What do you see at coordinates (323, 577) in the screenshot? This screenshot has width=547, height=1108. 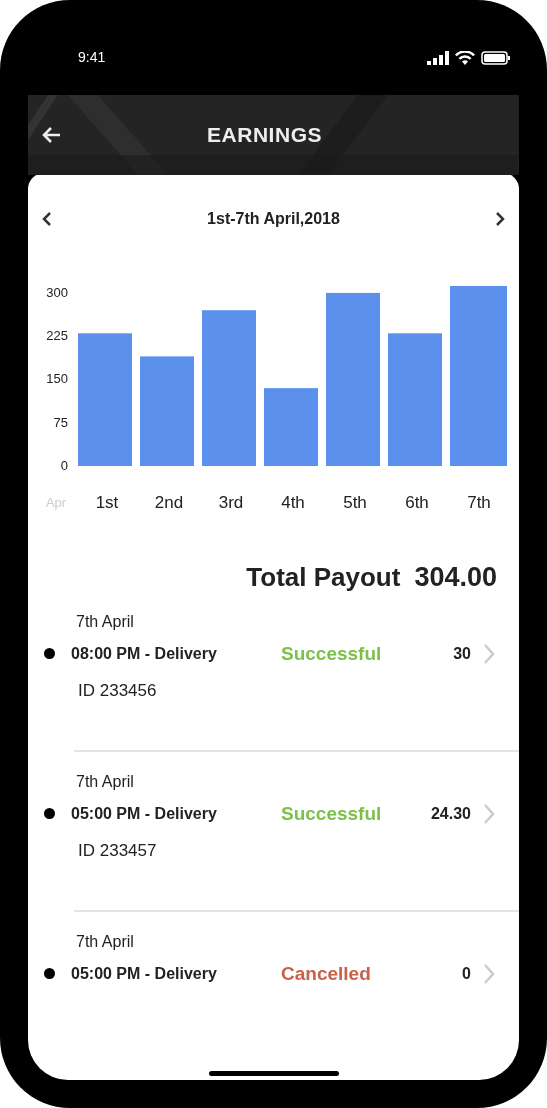 I see `total-payout-label: Total Payout` at bounding box center [323, 577].